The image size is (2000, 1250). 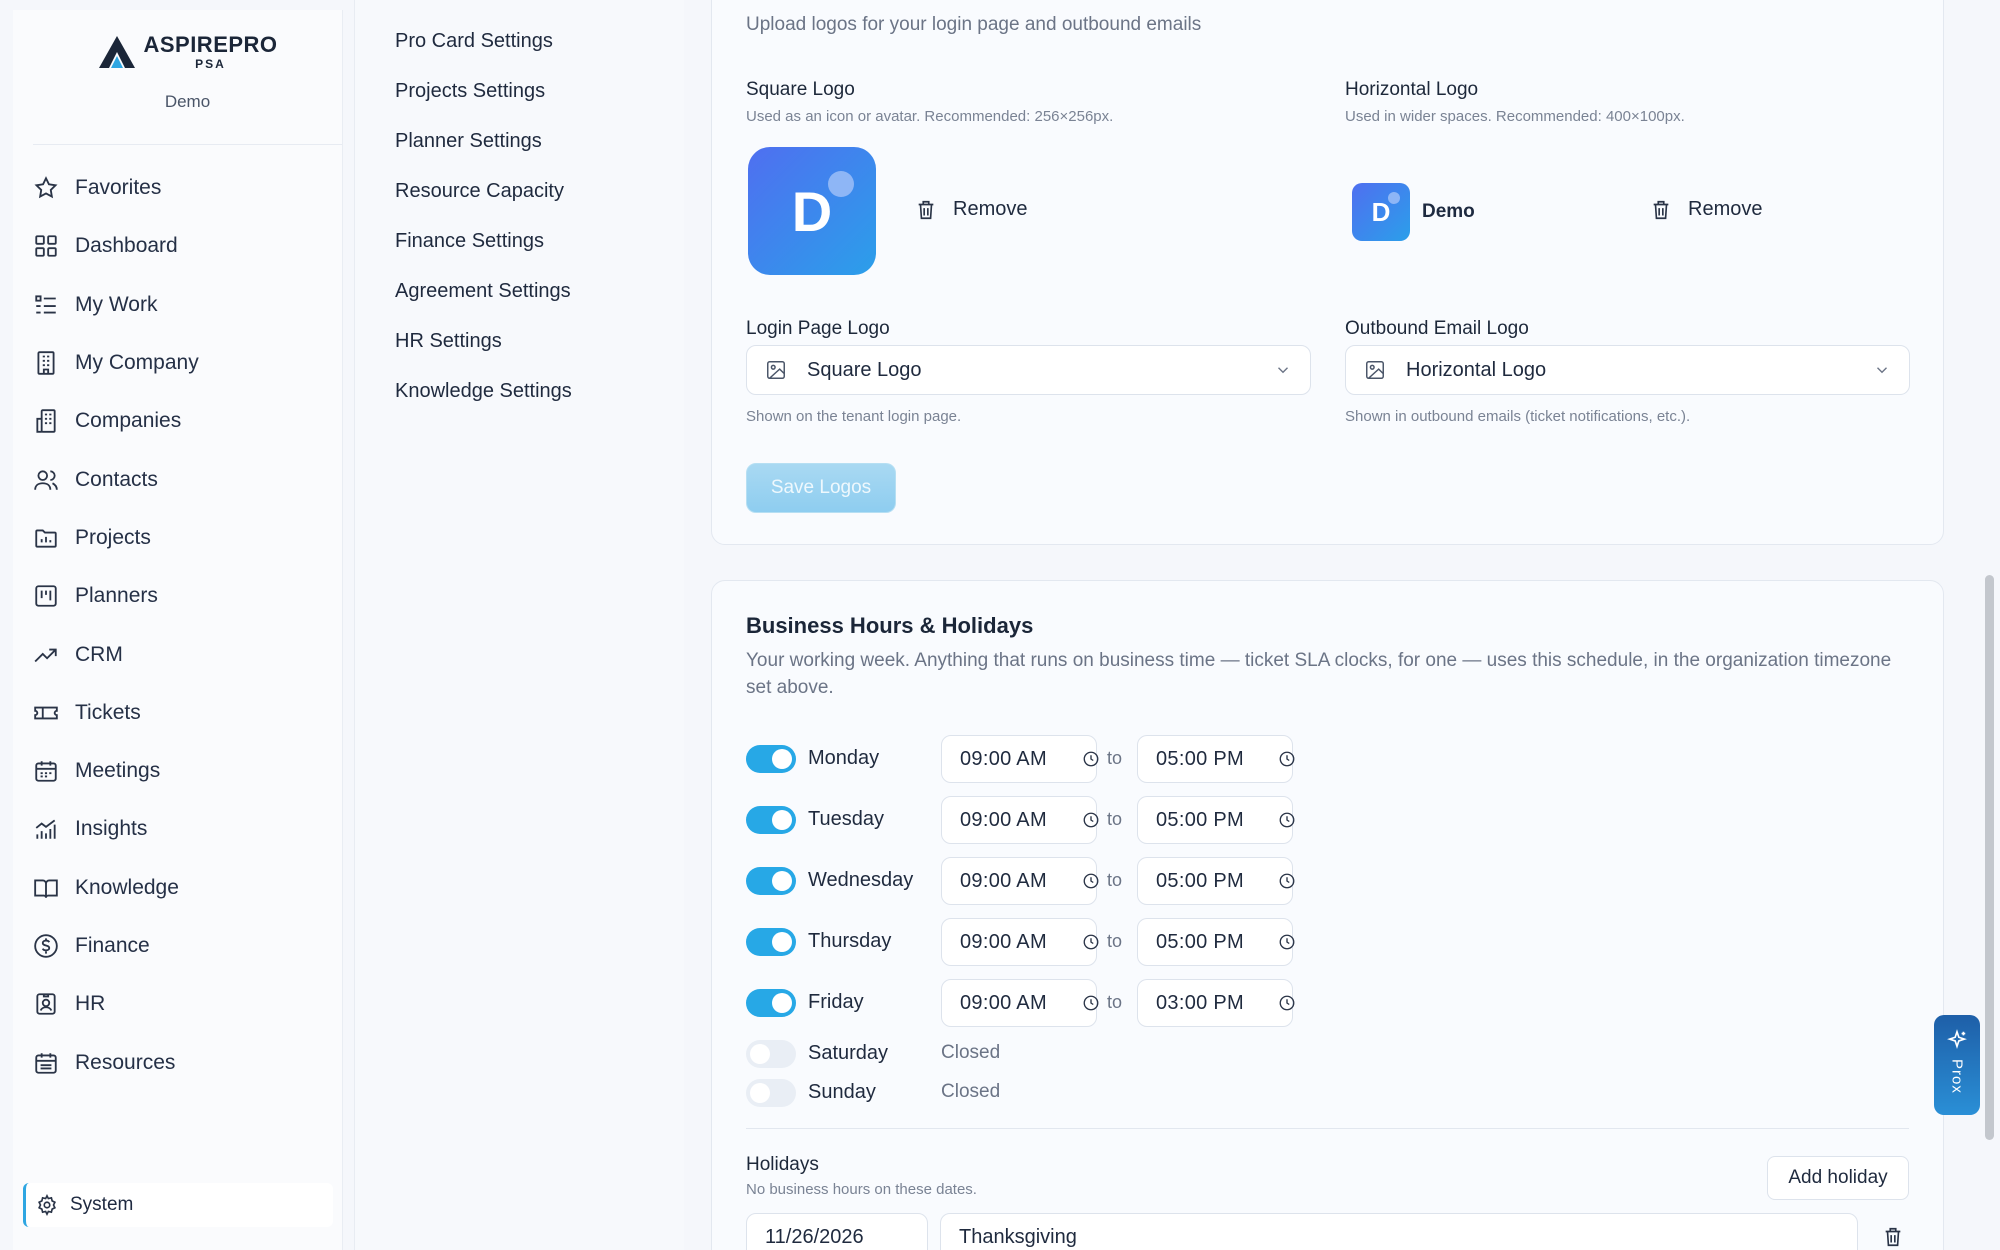 I want to click on friday-toggle, so click(x=771, y=1003).